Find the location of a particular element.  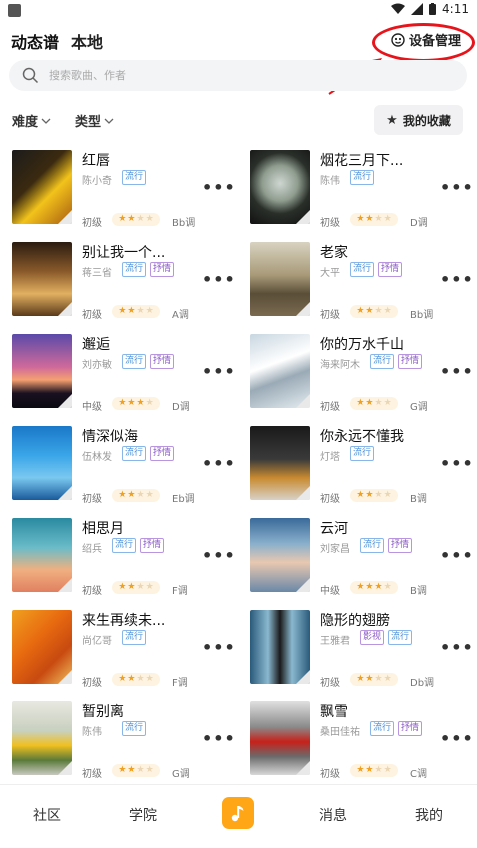

song-item: 你永远不懂我 灯塔 流行 初级 ★ ★ ★ ★ B调 ••• is located at coordinates (363, 468).